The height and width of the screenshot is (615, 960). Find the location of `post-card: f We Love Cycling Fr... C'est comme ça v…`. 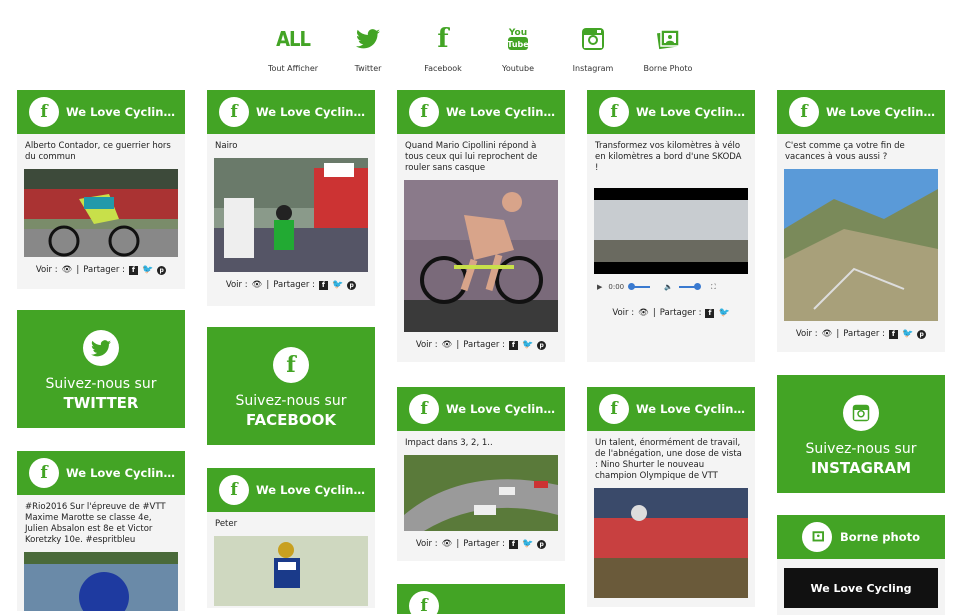

post-card: f We Love Cycling Fr... C'est comme ça v… is located at coordinates (861, 221).